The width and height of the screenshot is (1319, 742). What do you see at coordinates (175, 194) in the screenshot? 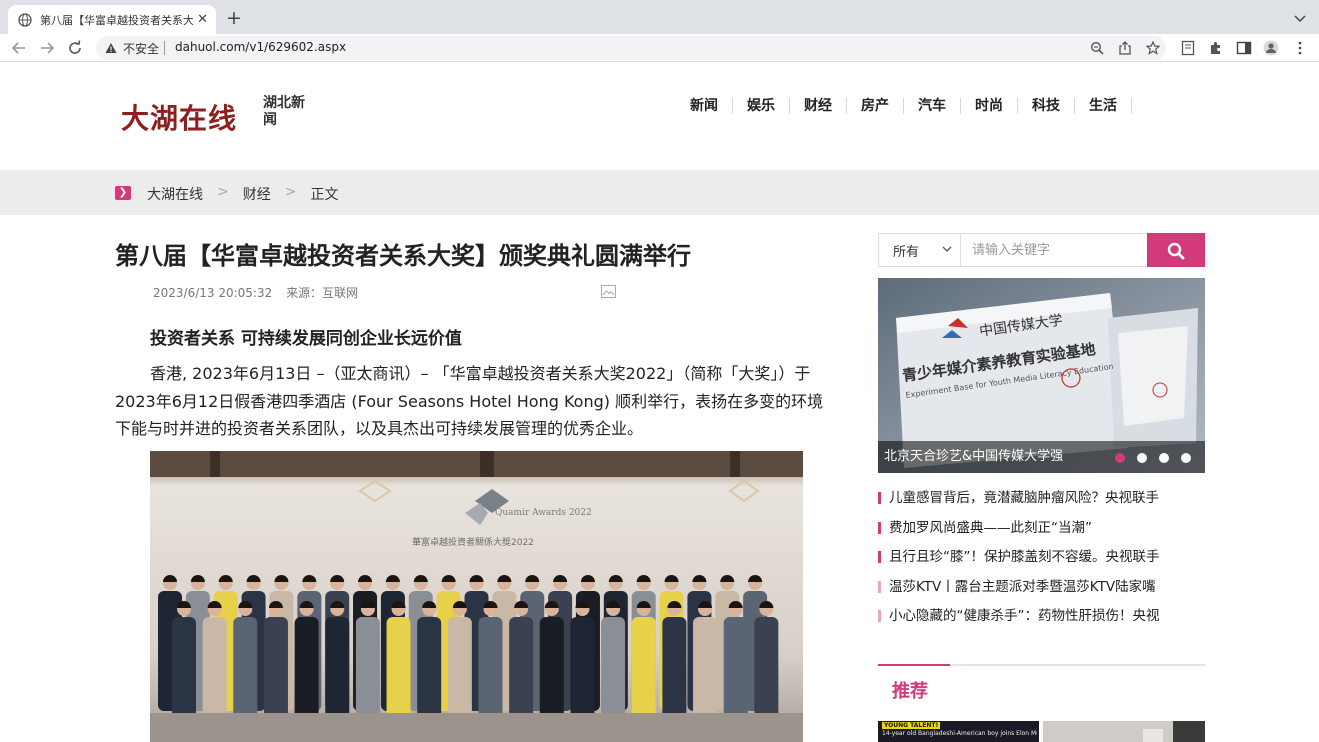
I see `breadcrumb-home: 大湖在线` at bounding box center [175, 194].